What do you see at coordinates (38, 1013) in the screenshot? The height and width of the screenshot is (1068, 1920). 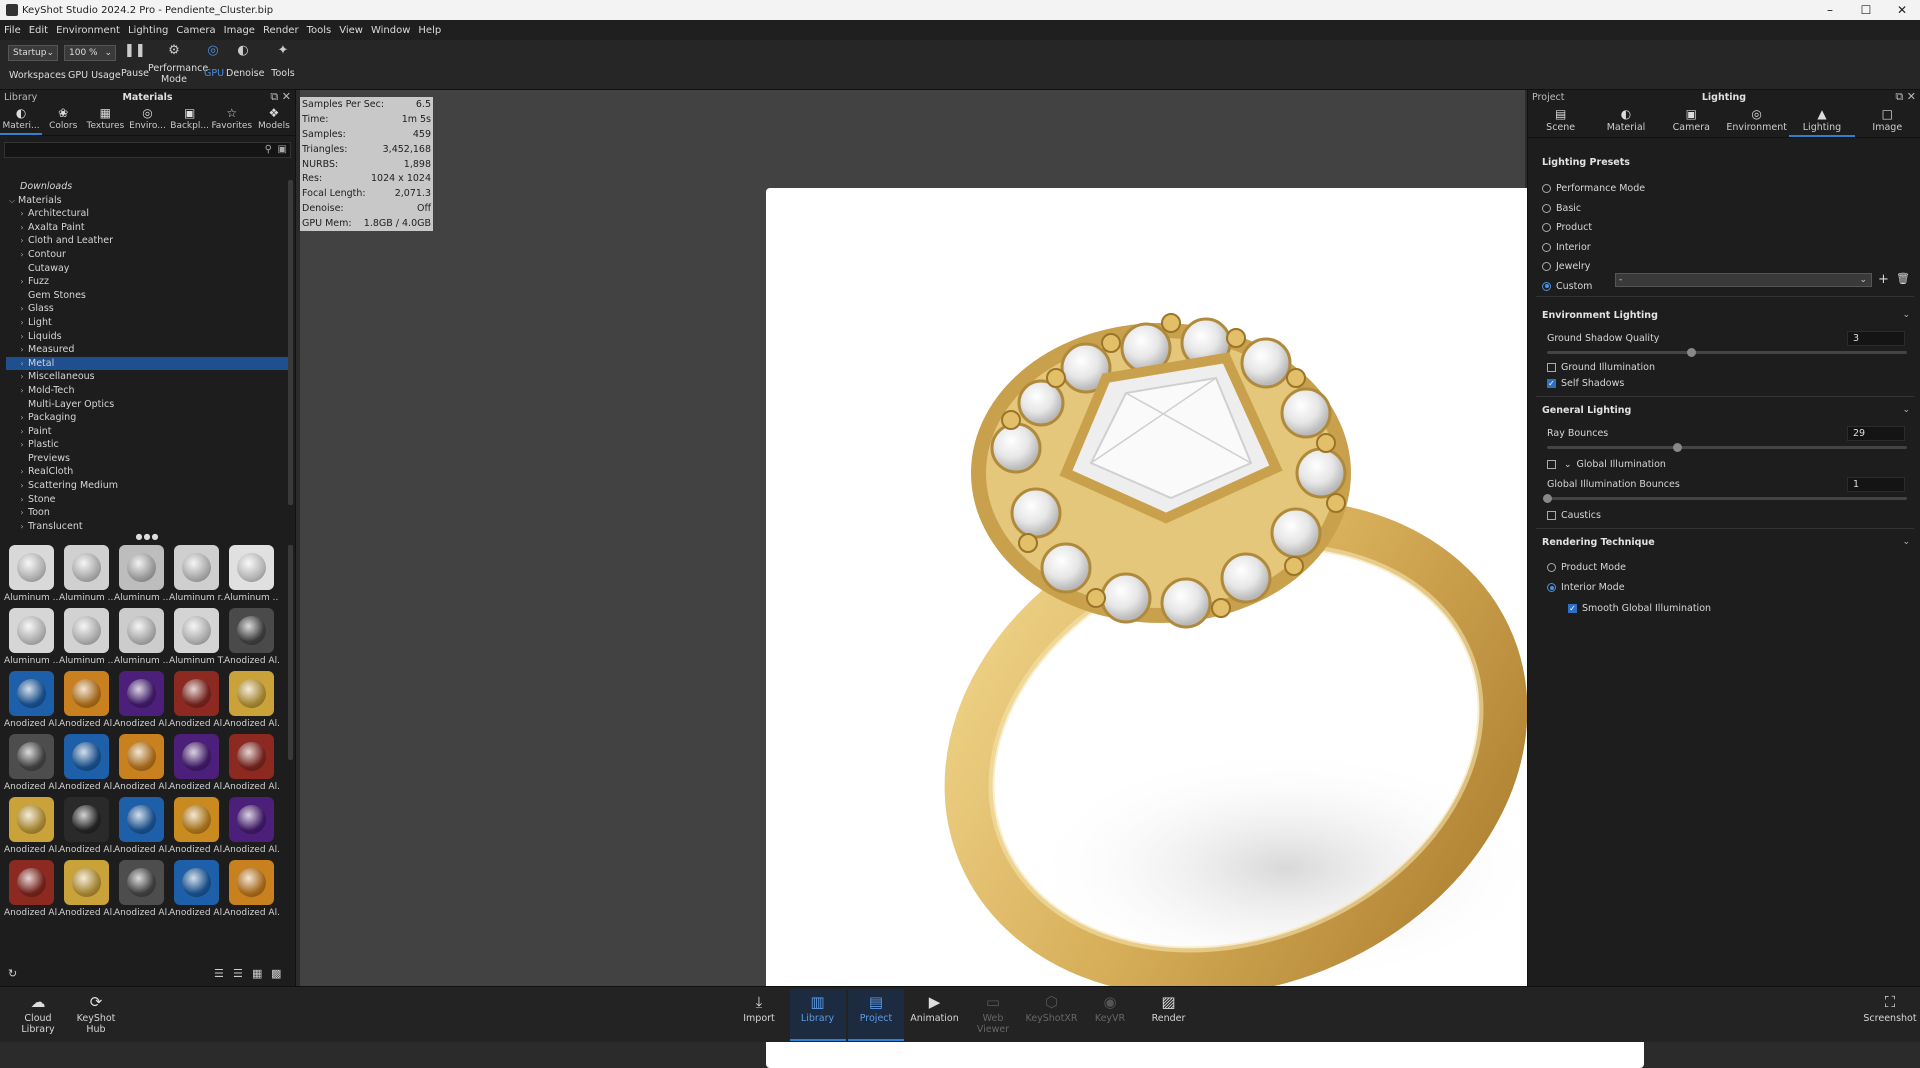 I see `cloud-library-button: ☁ Cloud Library` at bounding box center [38, 1013].